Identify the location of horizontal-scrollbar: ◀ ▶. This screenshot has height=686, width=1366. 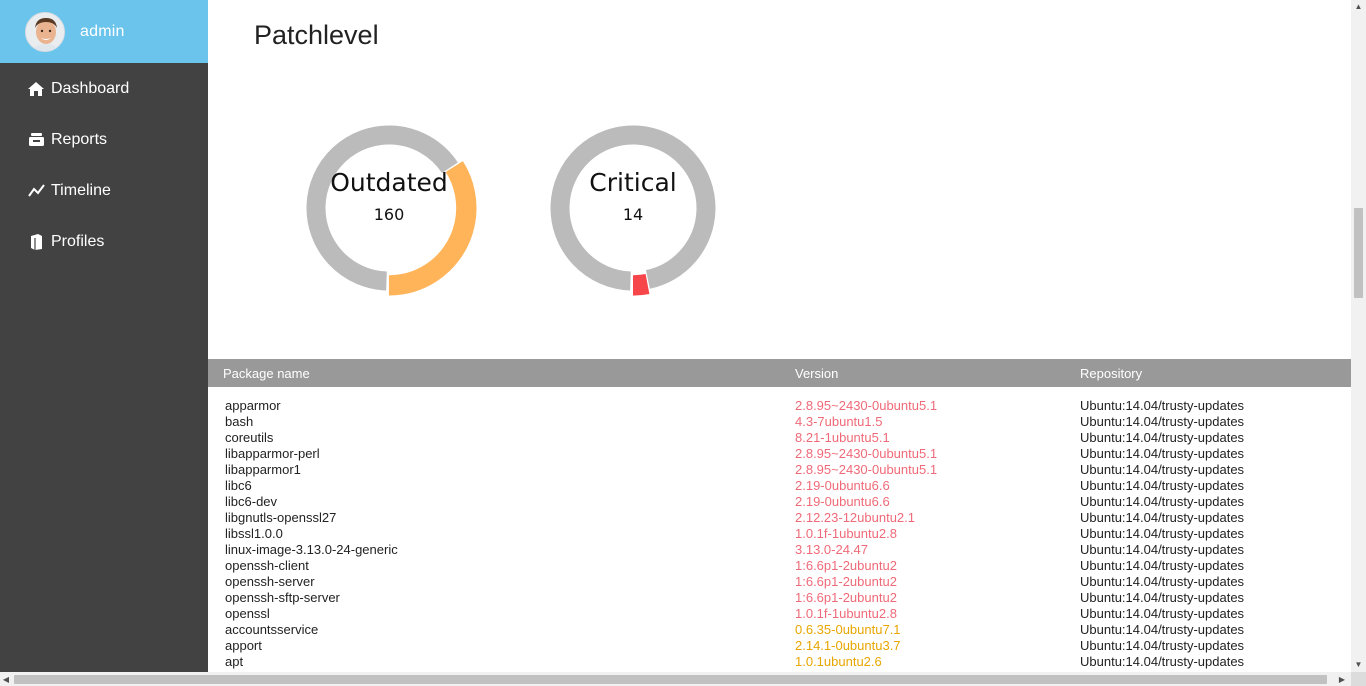
(675, 679).